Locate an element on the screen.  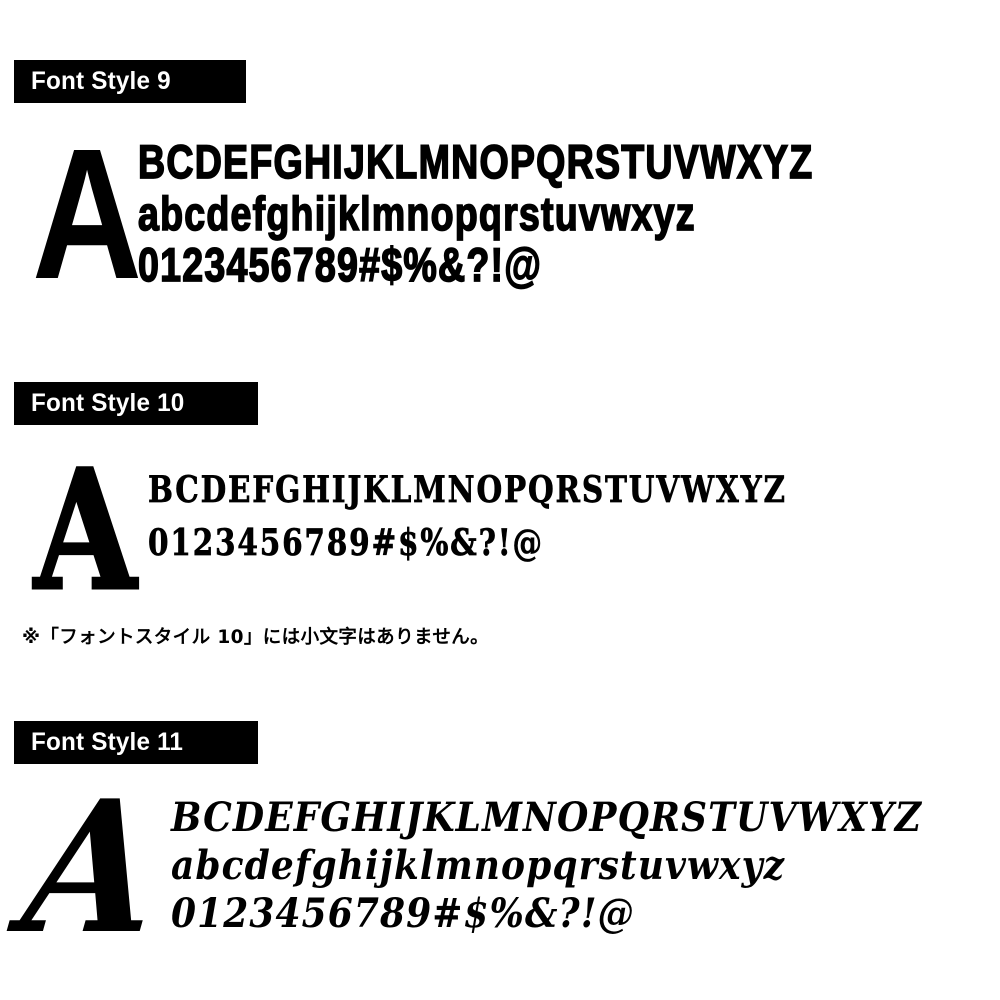
section-header-label: Font Style 10 is located at coordinates (108, 403).